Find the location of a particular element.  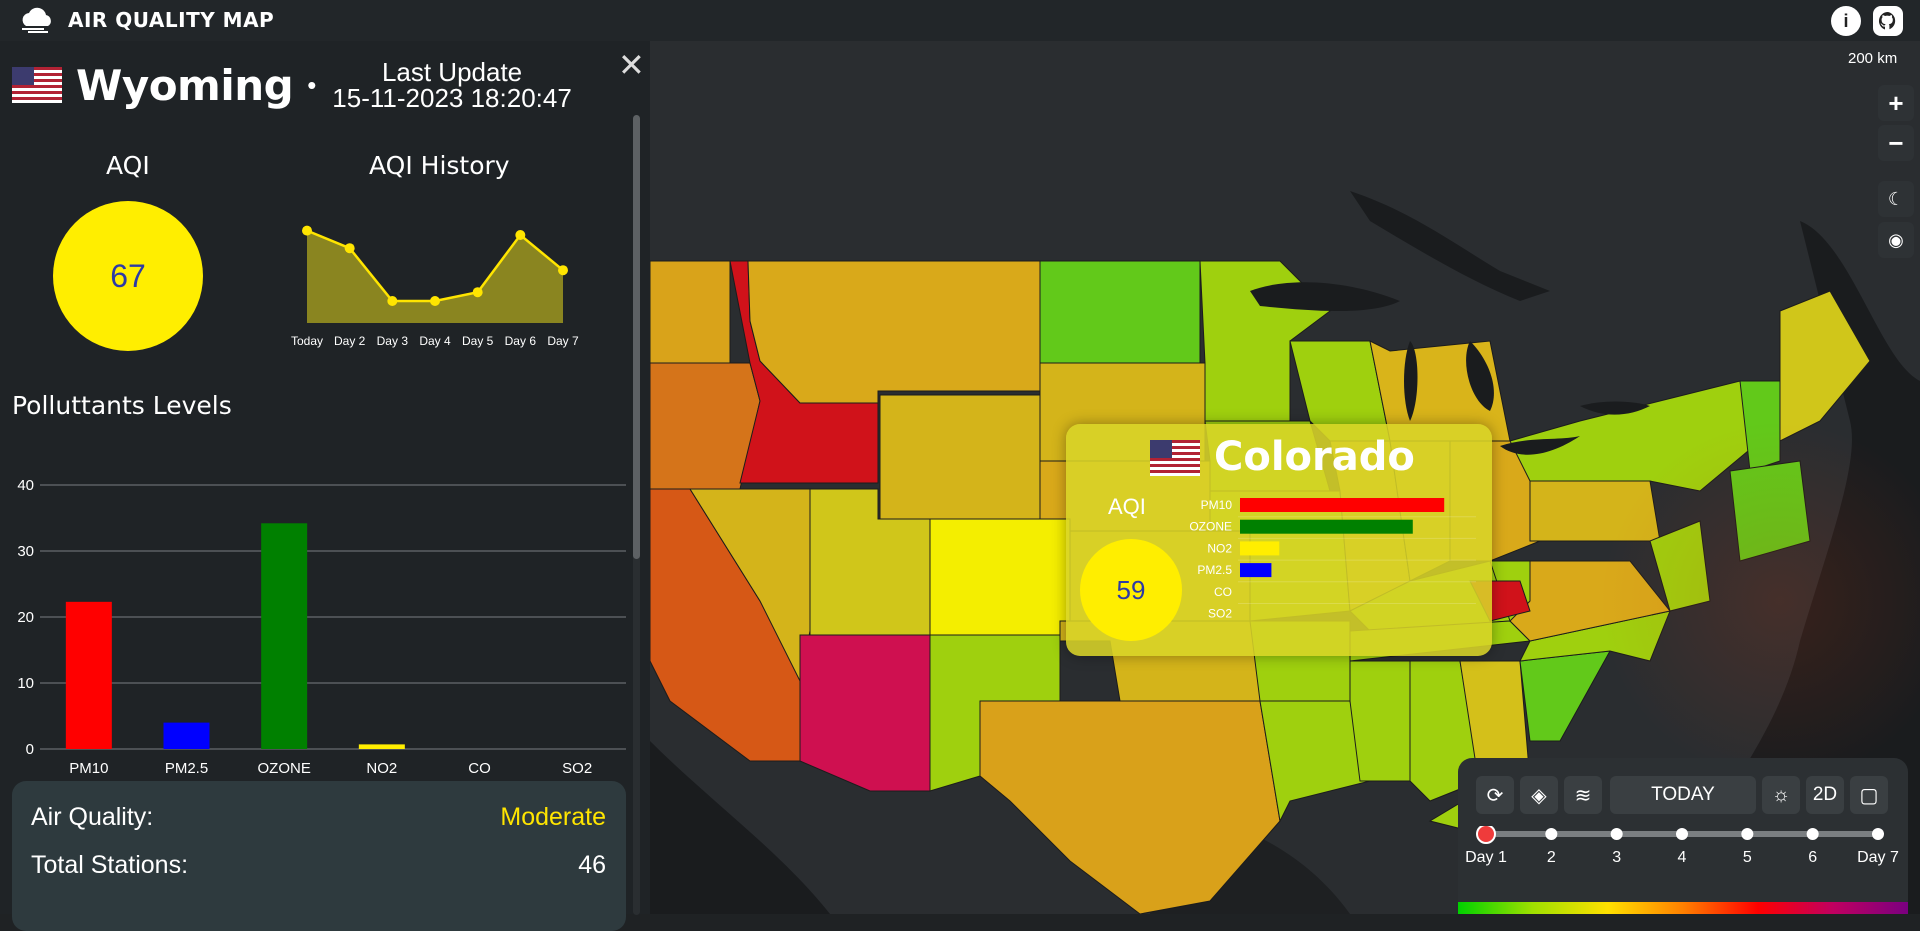

weather-icon: ☼ is located at coordinates (1781, 795).